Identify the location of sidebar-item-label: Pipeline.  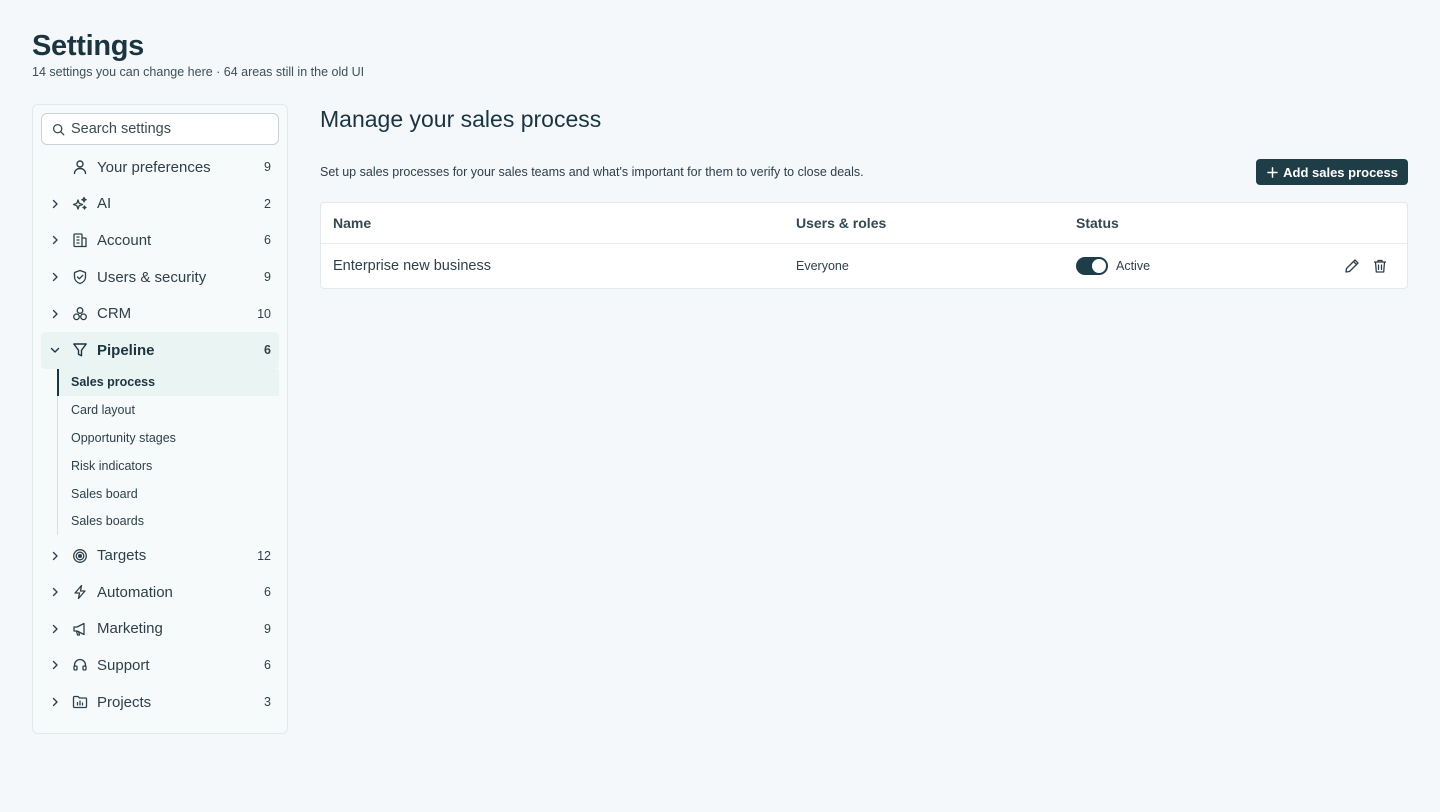
(126, 350).